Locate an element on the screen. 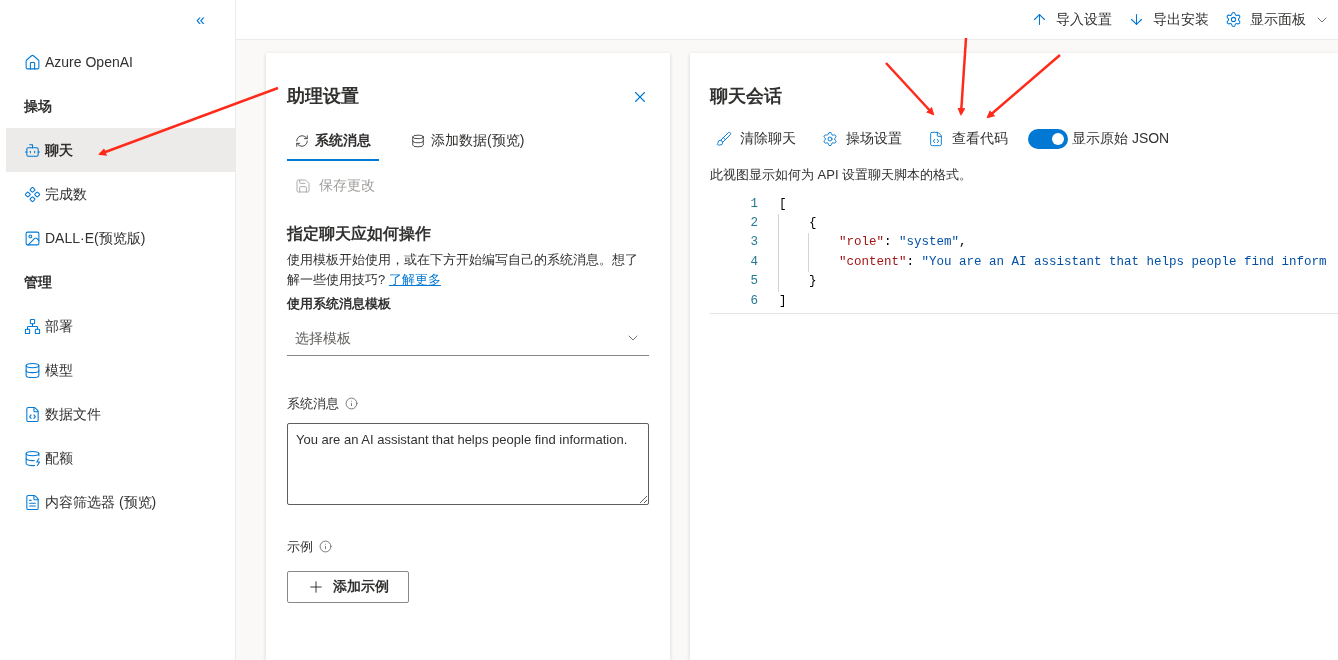 The image size is (1338, 660). refresh-icon is located at coordinates (302, 140).